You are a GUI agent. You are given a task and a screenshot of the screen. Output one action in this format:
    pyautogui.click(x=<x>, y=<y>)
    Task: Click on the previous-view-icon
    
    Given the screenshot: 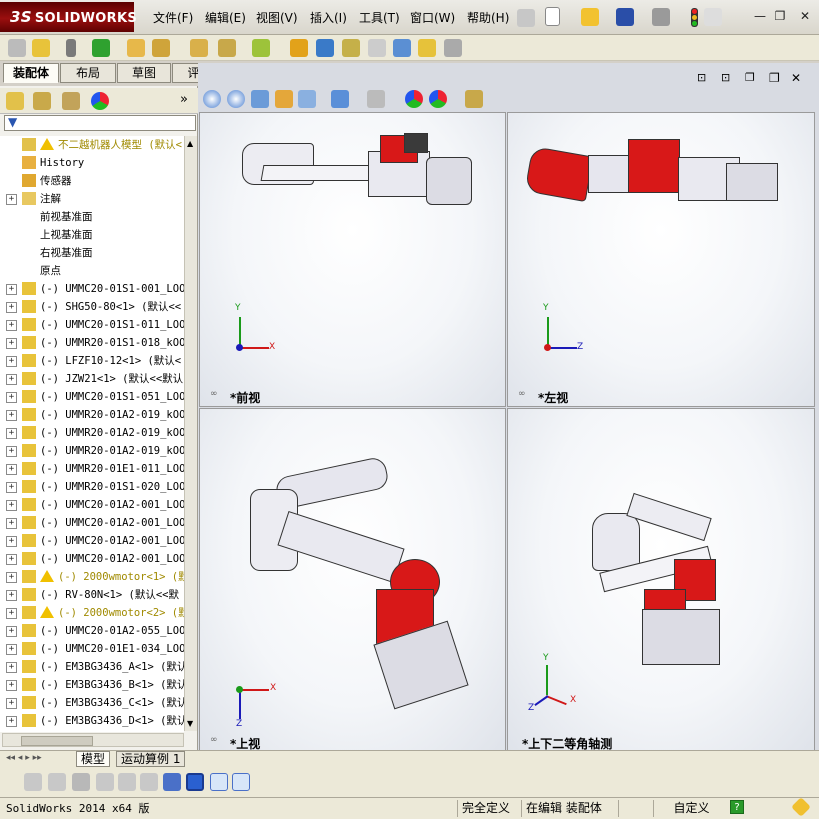 What is the action you would take?
    pyautogui.click(x=260, y=99)
    